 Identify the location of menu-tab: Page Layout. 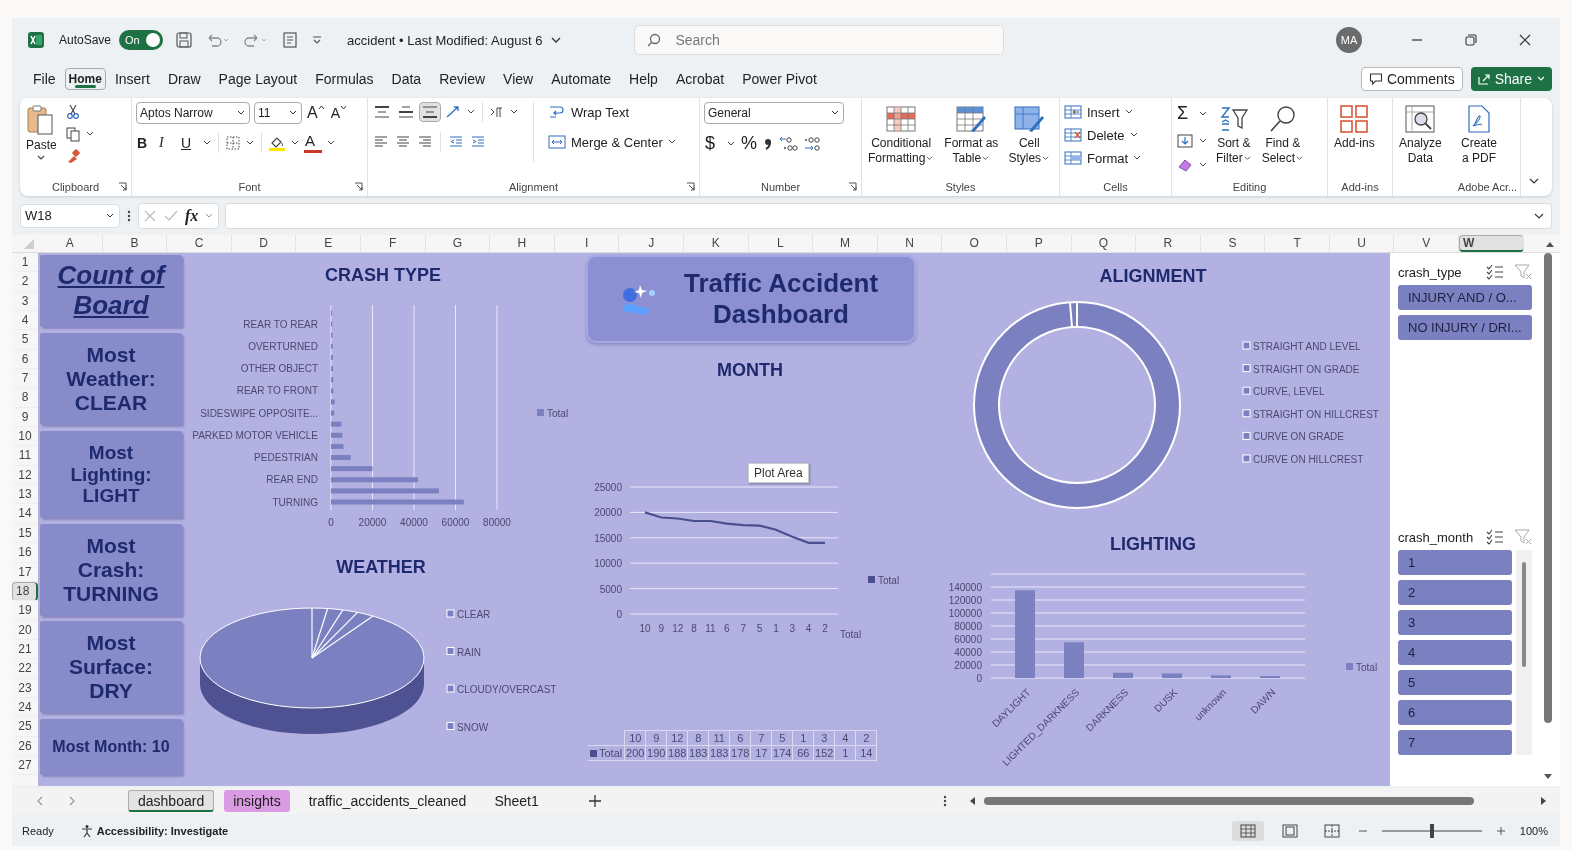
(258, 79).